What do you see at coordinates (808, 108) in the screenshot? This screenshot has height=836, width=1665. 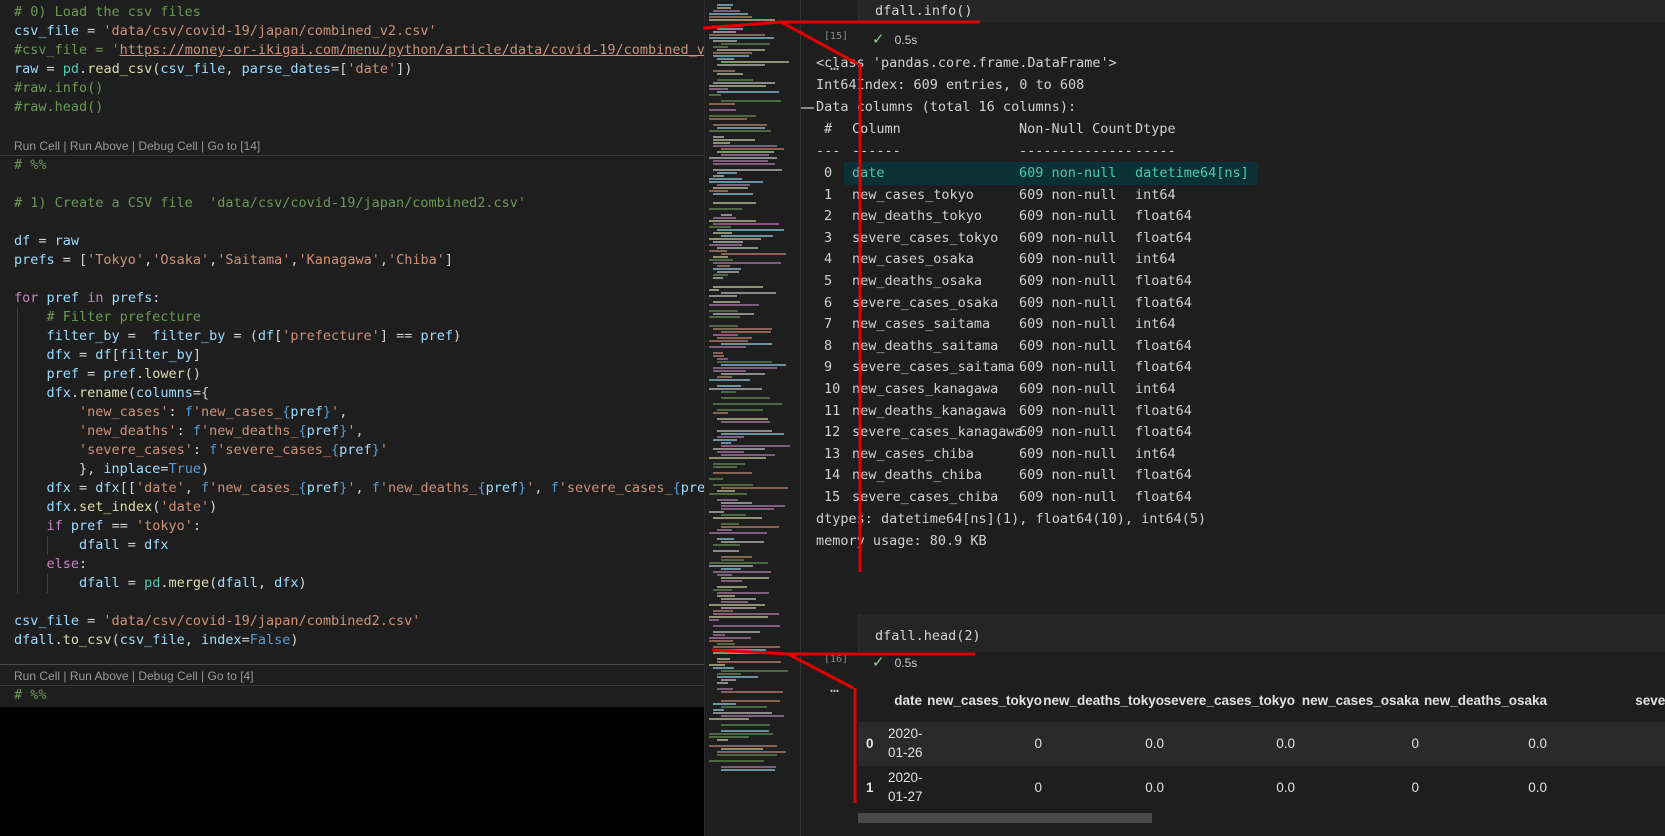 I see `scroll-thumb` at bounding box center [808, 108].